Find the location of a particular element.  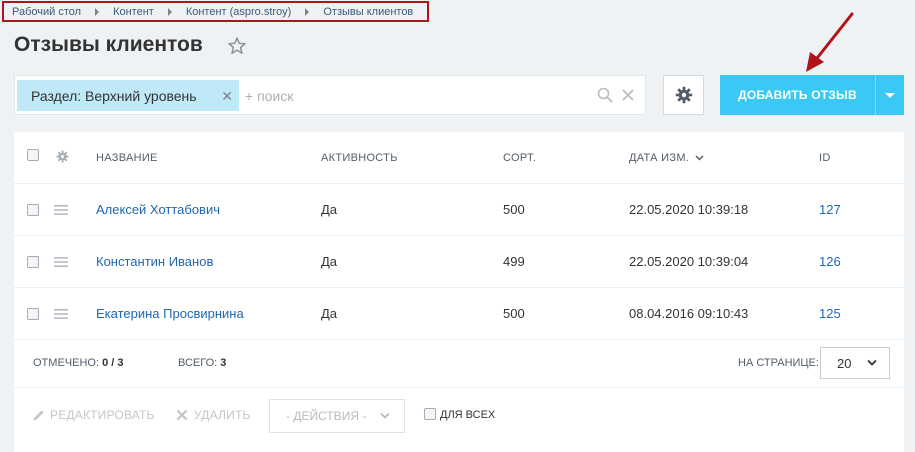

row-date: 08.04.2016 09:10:43 is located at coordinates (689, 313).